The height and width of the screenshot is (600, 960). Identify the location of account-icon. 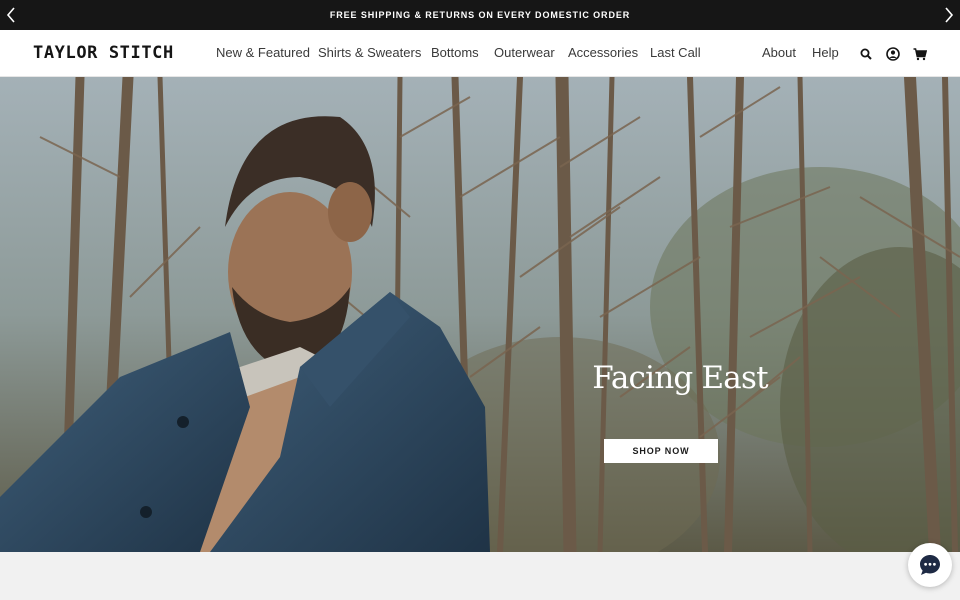
(893, 54).